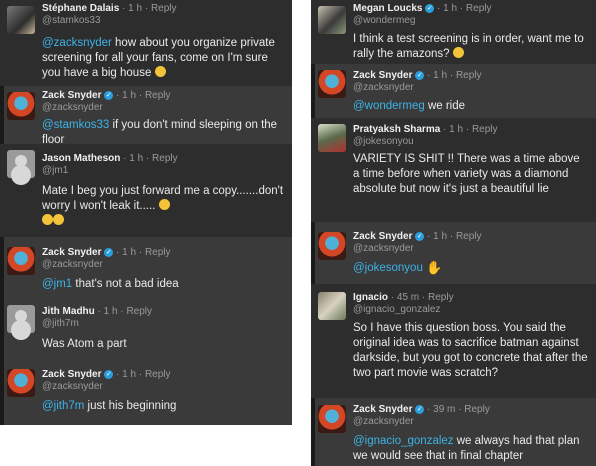  I want to click on comment-text: @jm1 that's not a bad idea, so click(110, 284).